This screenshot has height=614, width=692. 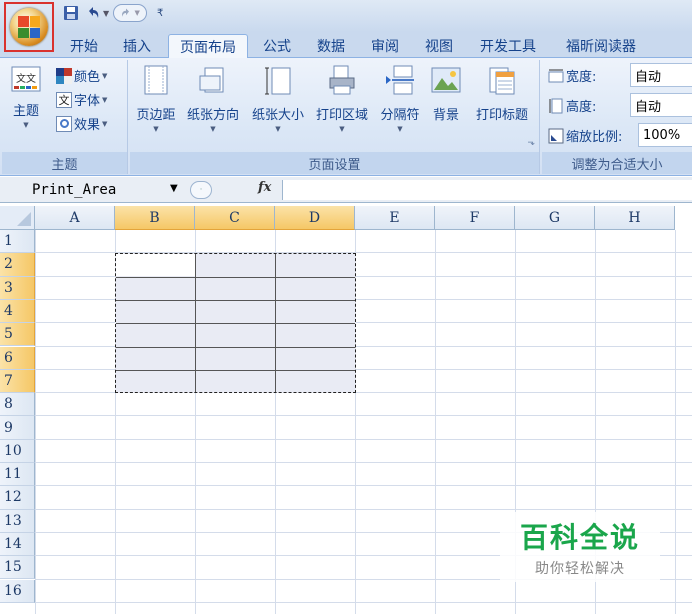 What do you see at coordinates (331, 46) in the screenshot?
I see `tab-data: 数据` at bounding box center [331, 46].